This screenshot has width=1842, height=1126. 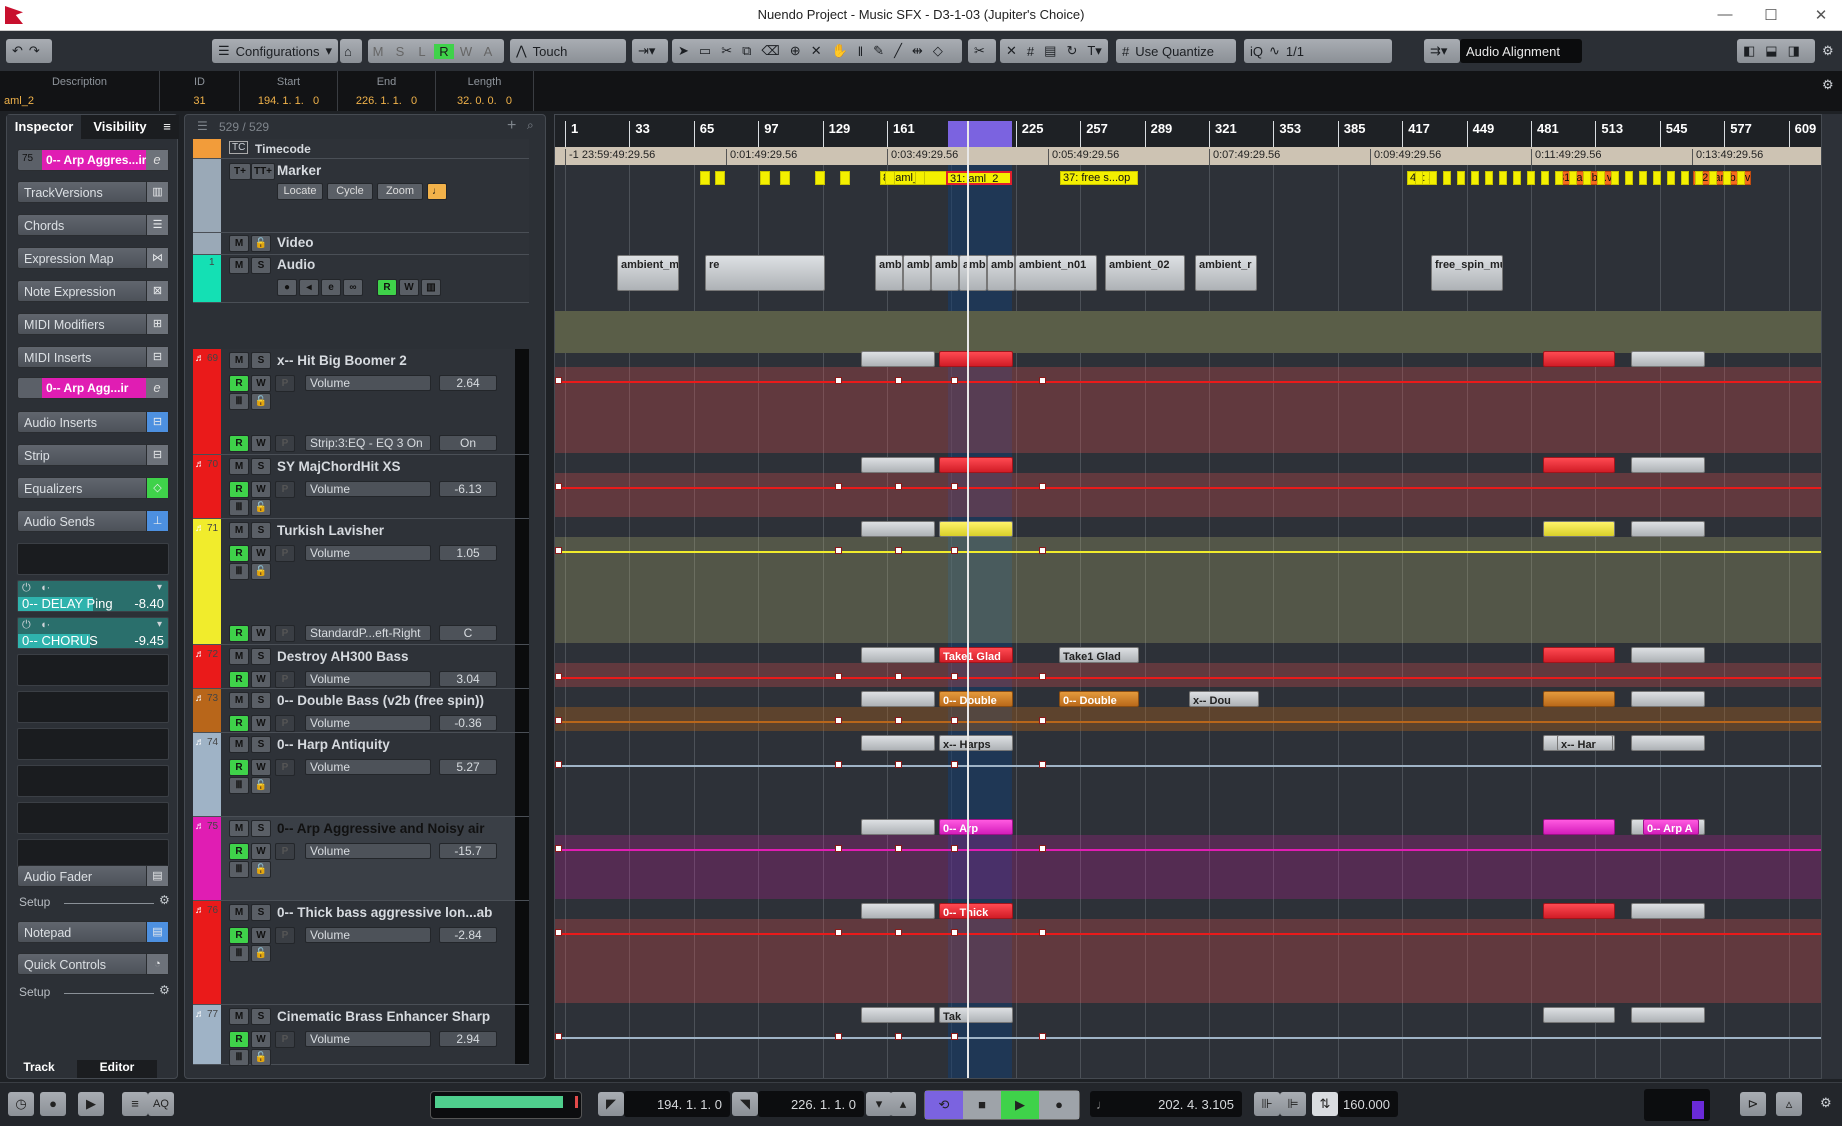 I want to click on snap-icon: ✕, so click(x=1011, y=51).